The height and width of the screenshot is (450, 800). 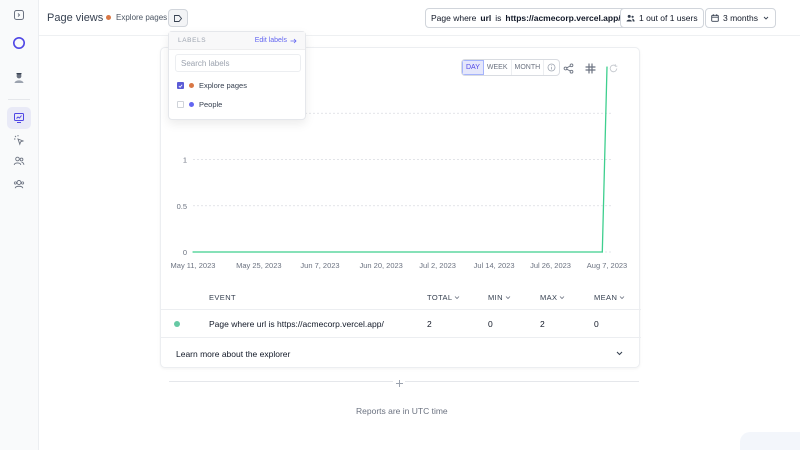 I want to click on arrow-right-icon, so click(x=293, y=40).